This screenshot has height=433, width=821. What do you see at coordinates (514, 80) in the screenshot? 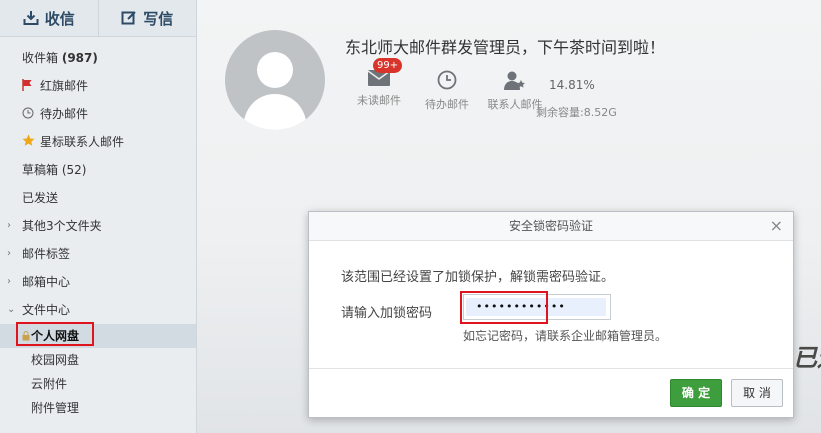
I see `contact-star-icon` at bounding box center [514, 80].